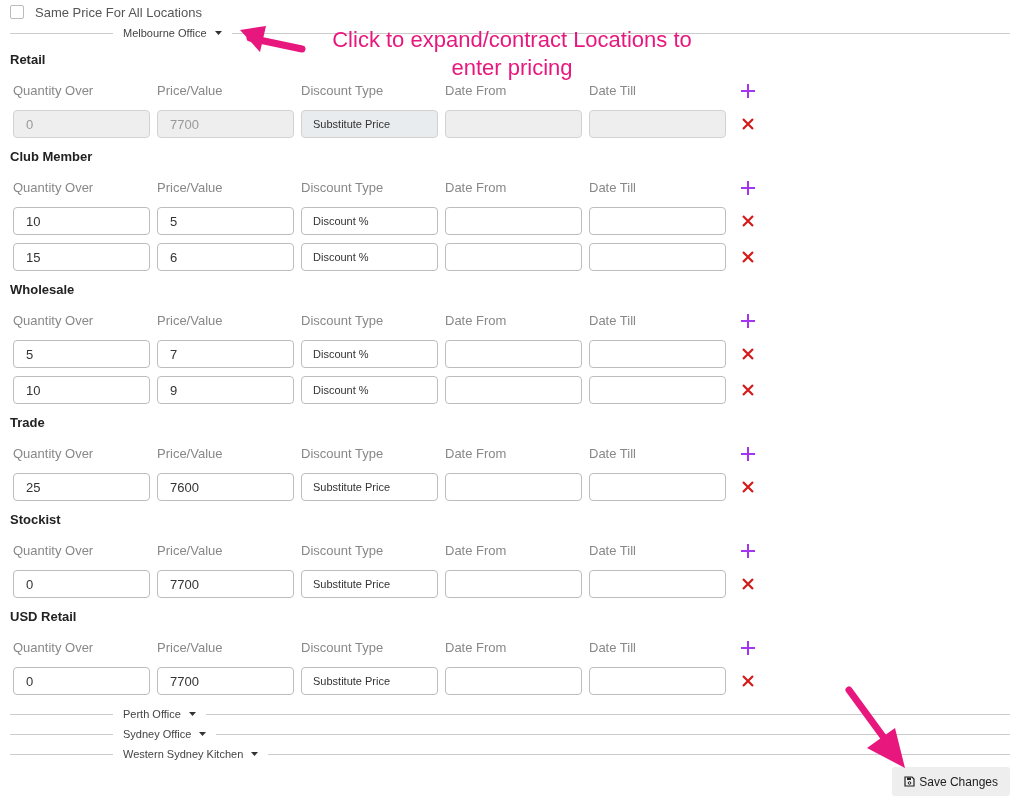  Describe the element at coordinates (81, 487) in the screenshot. I see `input-field: 25` at that location.